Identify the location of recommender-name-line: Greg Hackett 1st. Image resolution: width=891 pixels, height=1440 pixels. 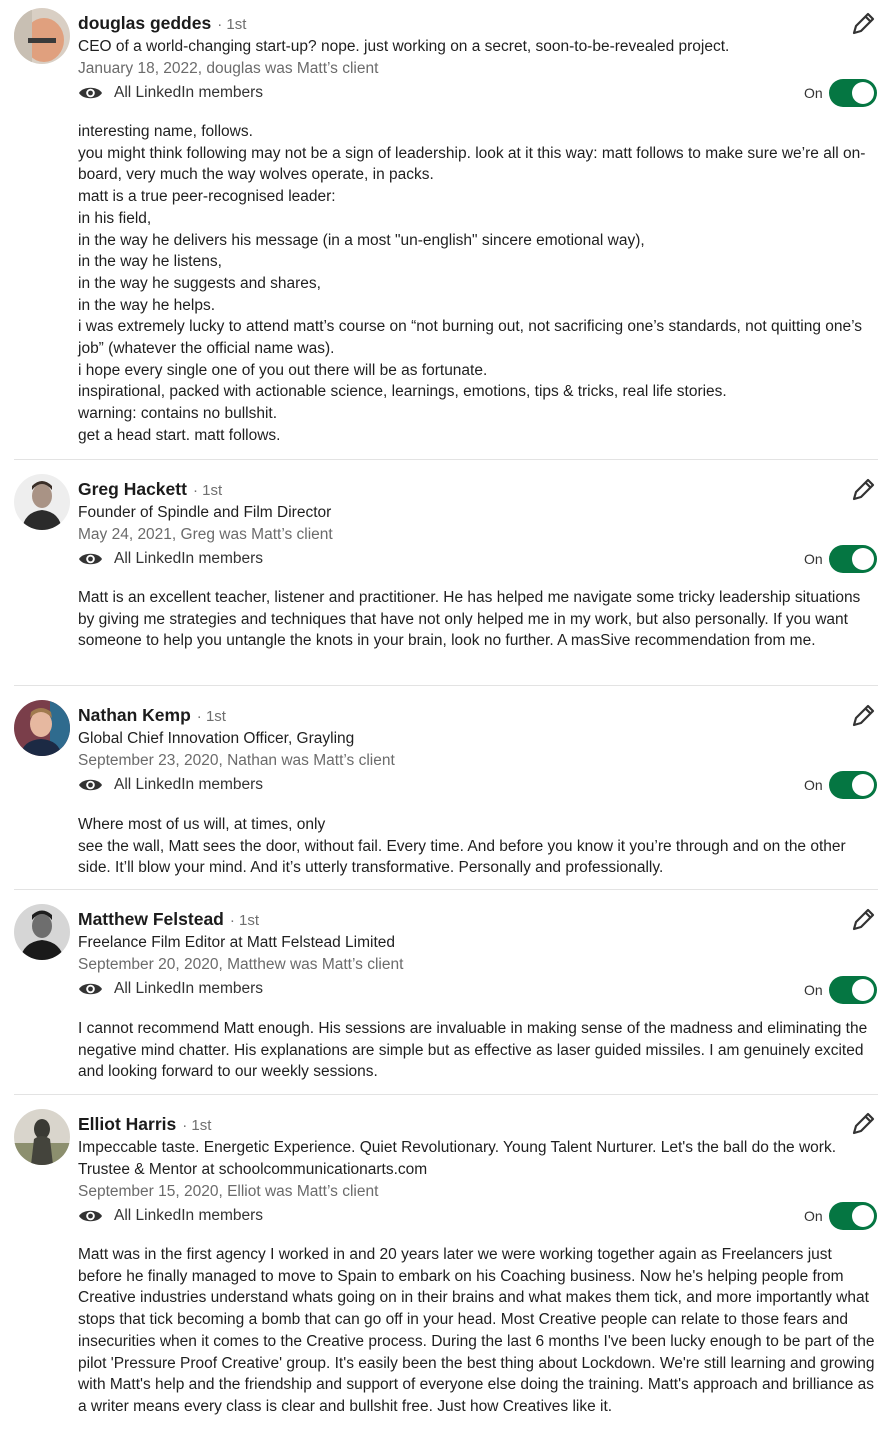
(150, 490).